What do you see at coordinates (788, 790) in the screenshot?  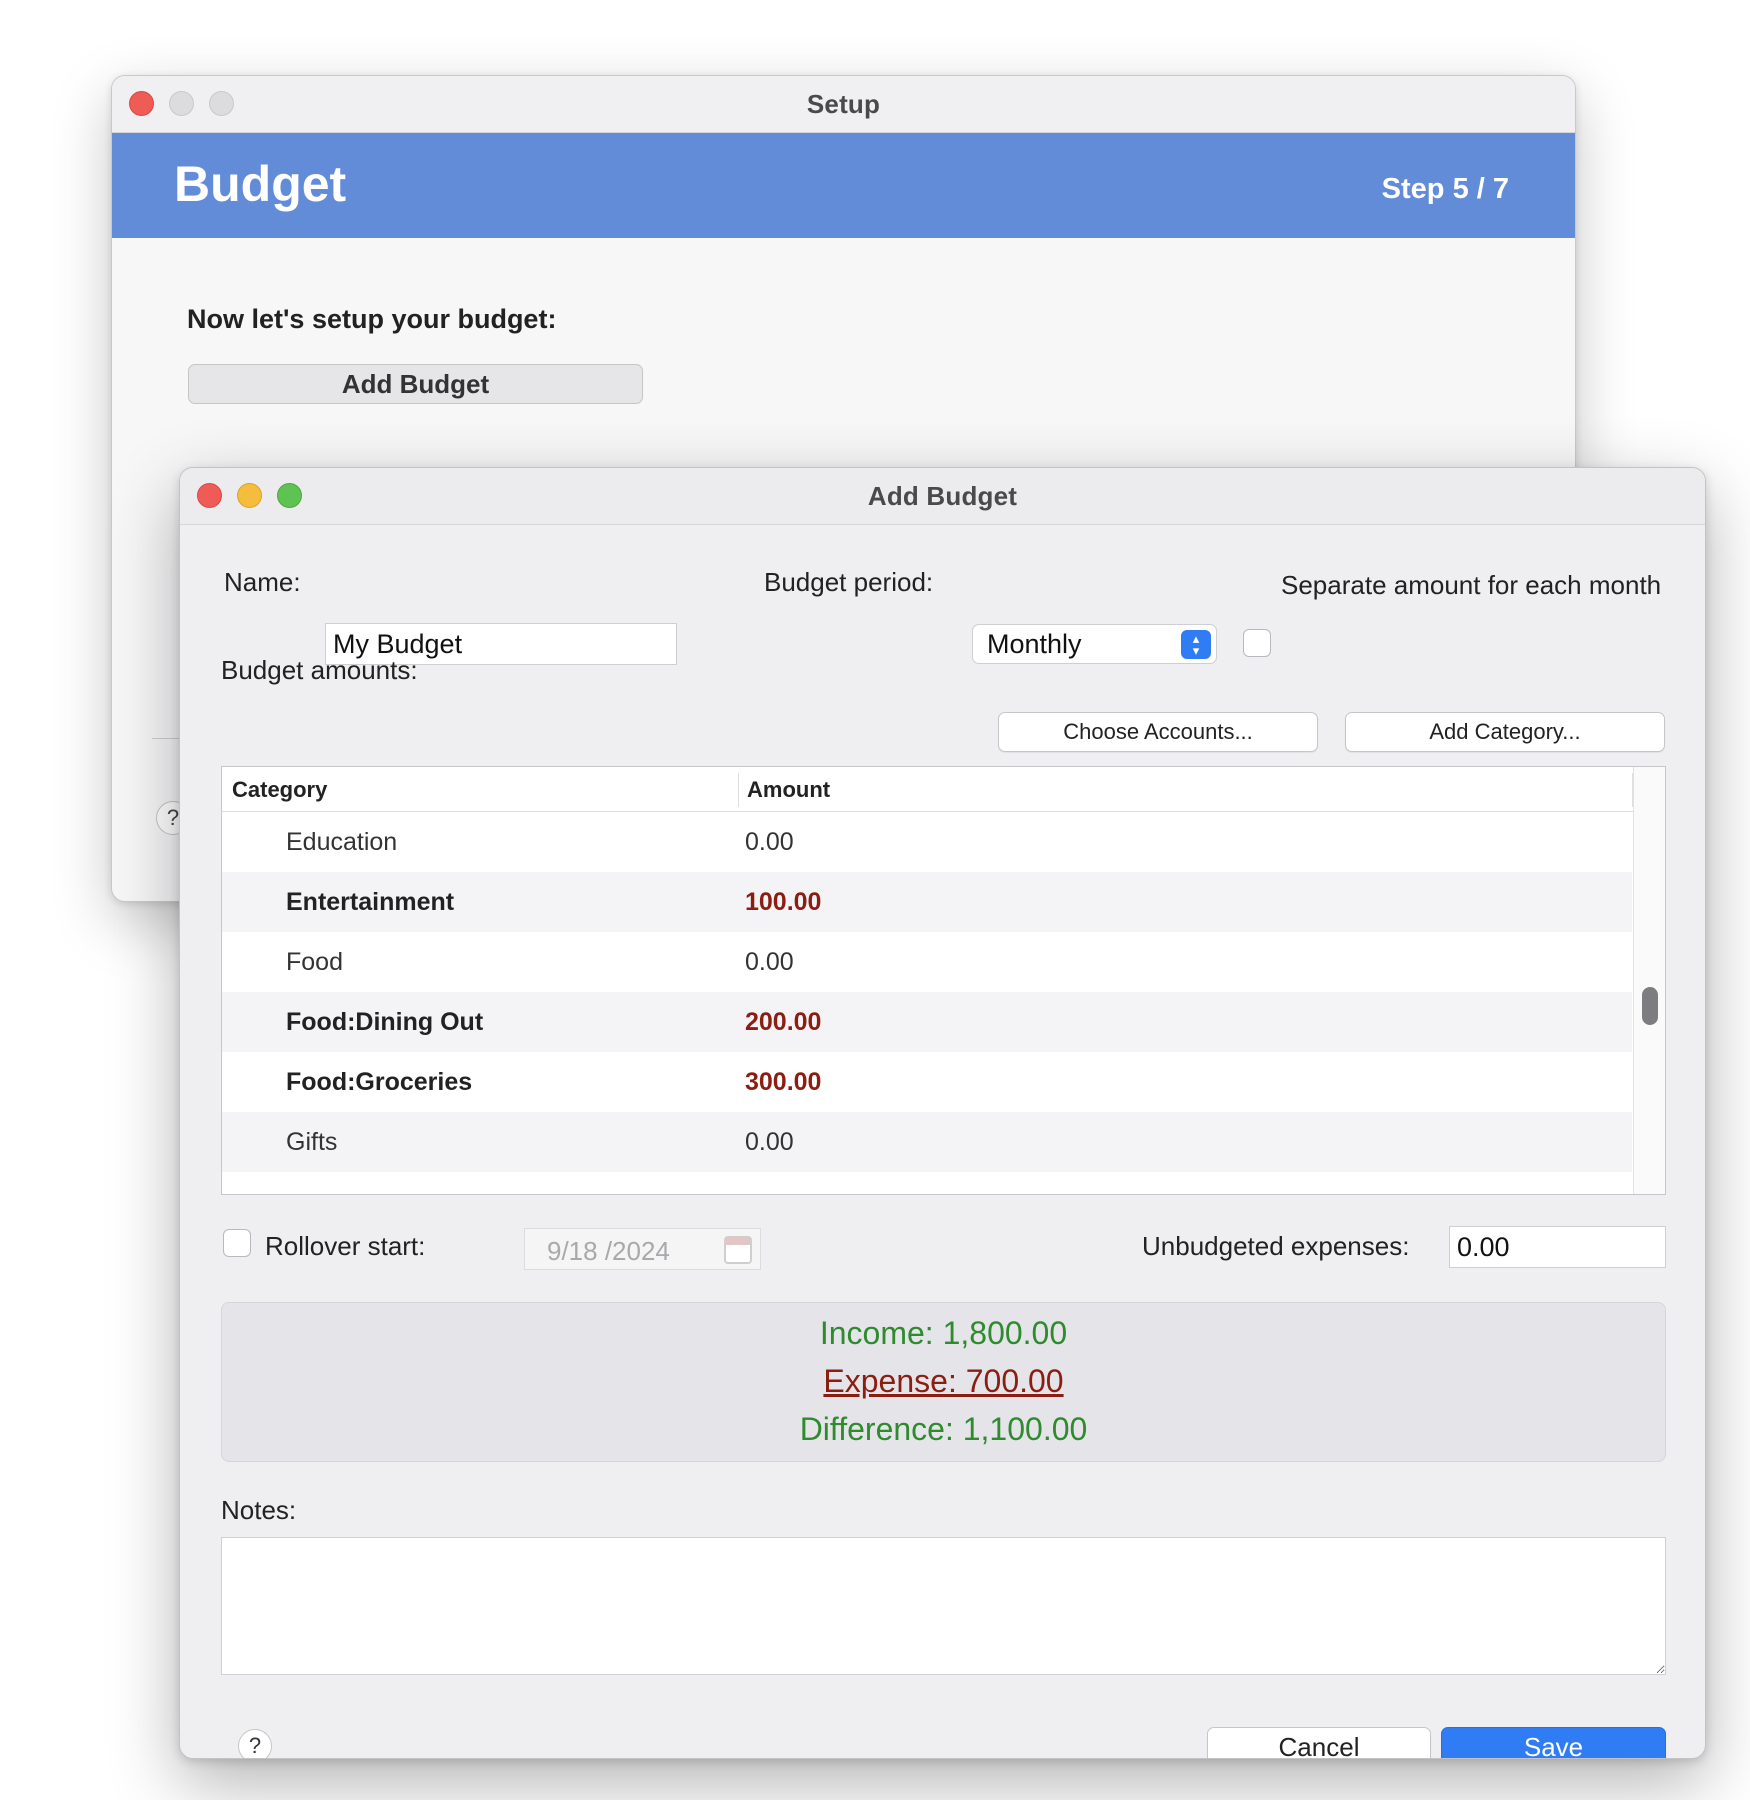 I see `column-header-amount: Amount` at bounding box center [788, 790].